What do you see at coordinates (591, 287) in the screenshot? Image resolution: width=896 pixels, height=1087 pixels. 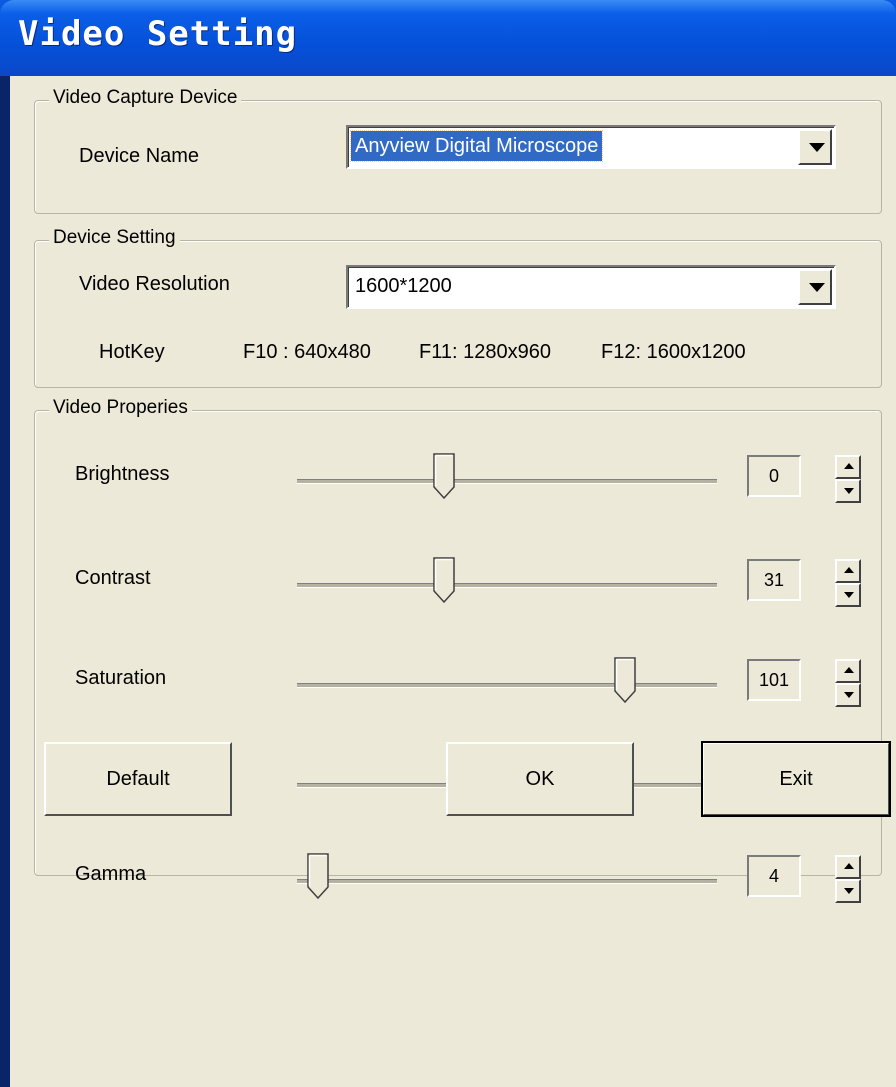 I see `video-resolution-combobox: 1600*1200` at bounding box center [591, 287].